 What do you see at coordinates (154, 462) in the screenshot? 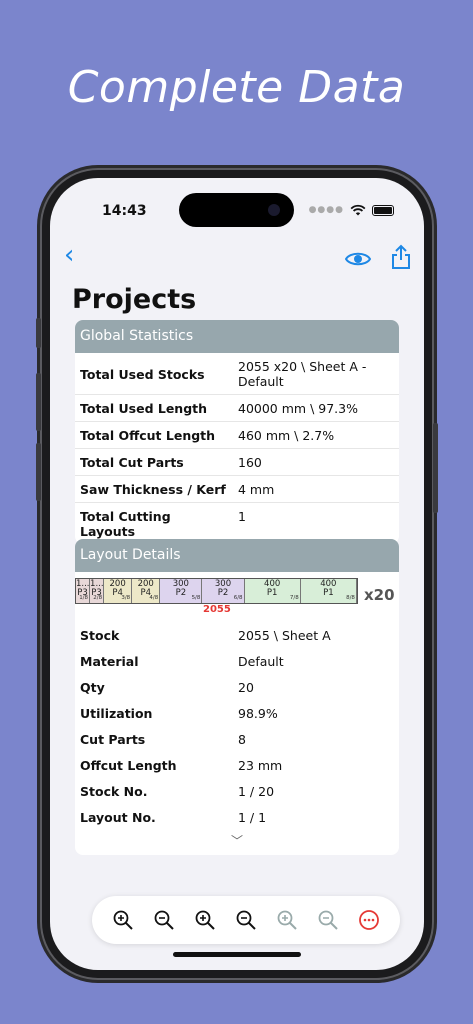
I see `row-label: Total Cut Parts` at bounding box center [154, 462].